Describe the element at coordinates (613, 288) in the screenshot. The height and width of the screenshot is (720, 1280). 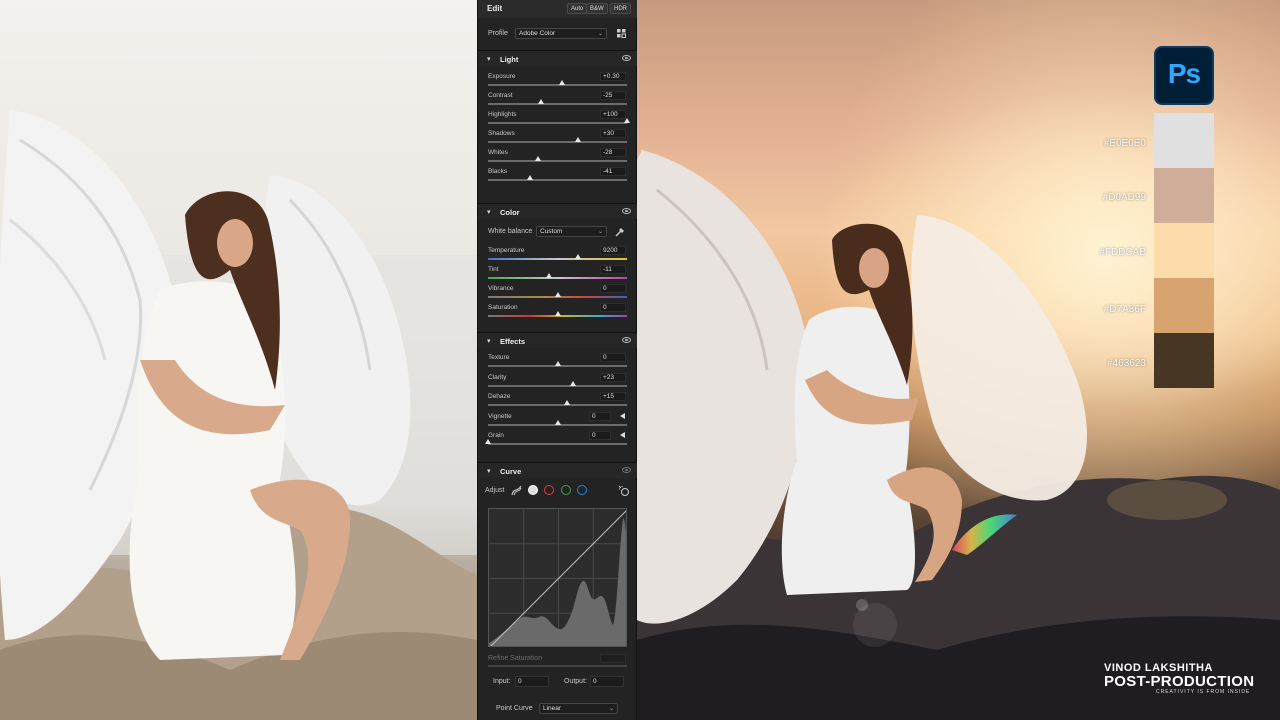
I see `vibrance-value: 0` at that location.